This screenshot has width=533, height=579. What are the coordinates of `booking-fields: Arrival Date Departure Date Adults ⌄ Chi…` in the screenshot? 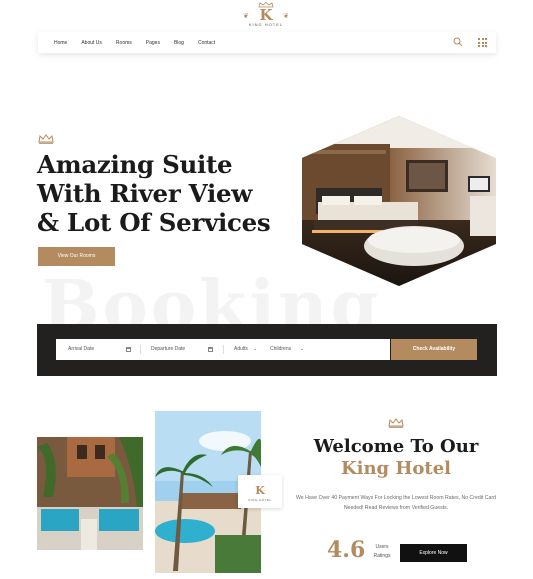 It's located at (223, 349).